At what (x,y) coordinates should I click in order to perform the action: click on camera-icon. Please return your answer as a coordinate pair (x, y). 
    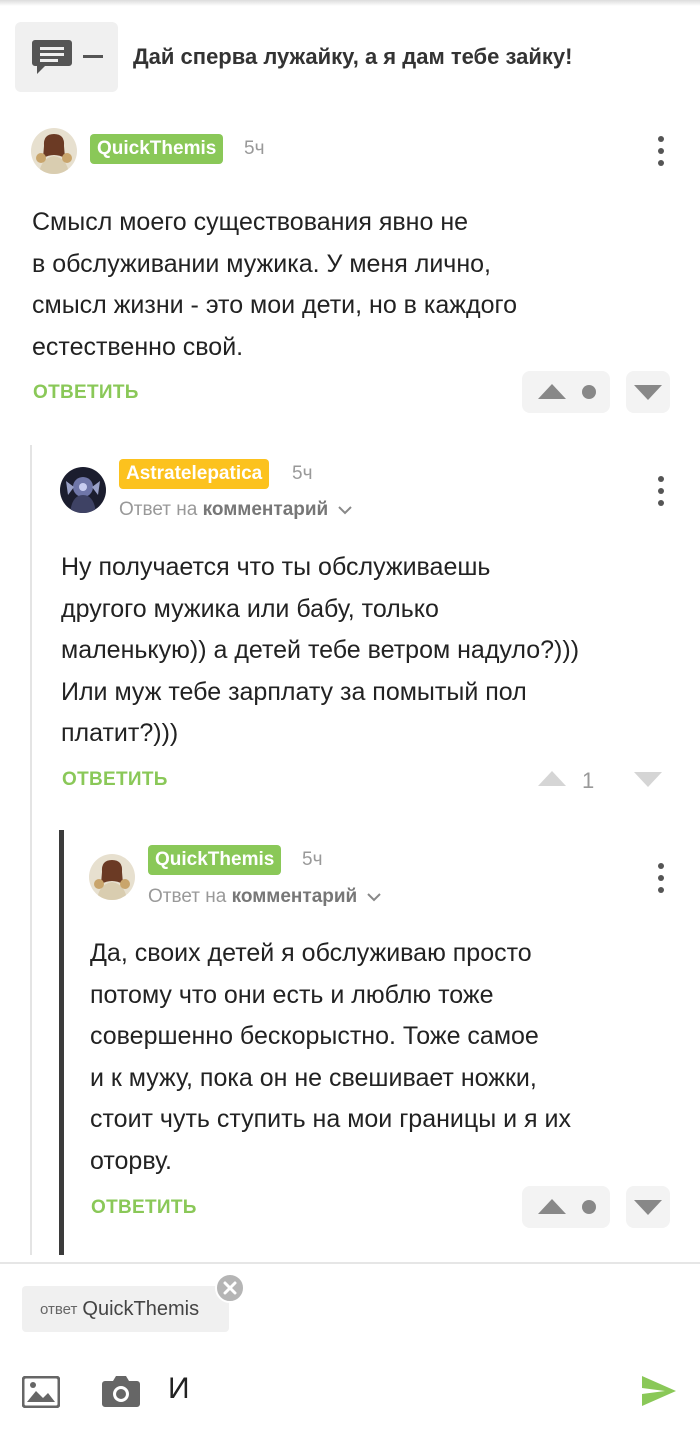
    Looking at the image, I should click on (121, 1393).